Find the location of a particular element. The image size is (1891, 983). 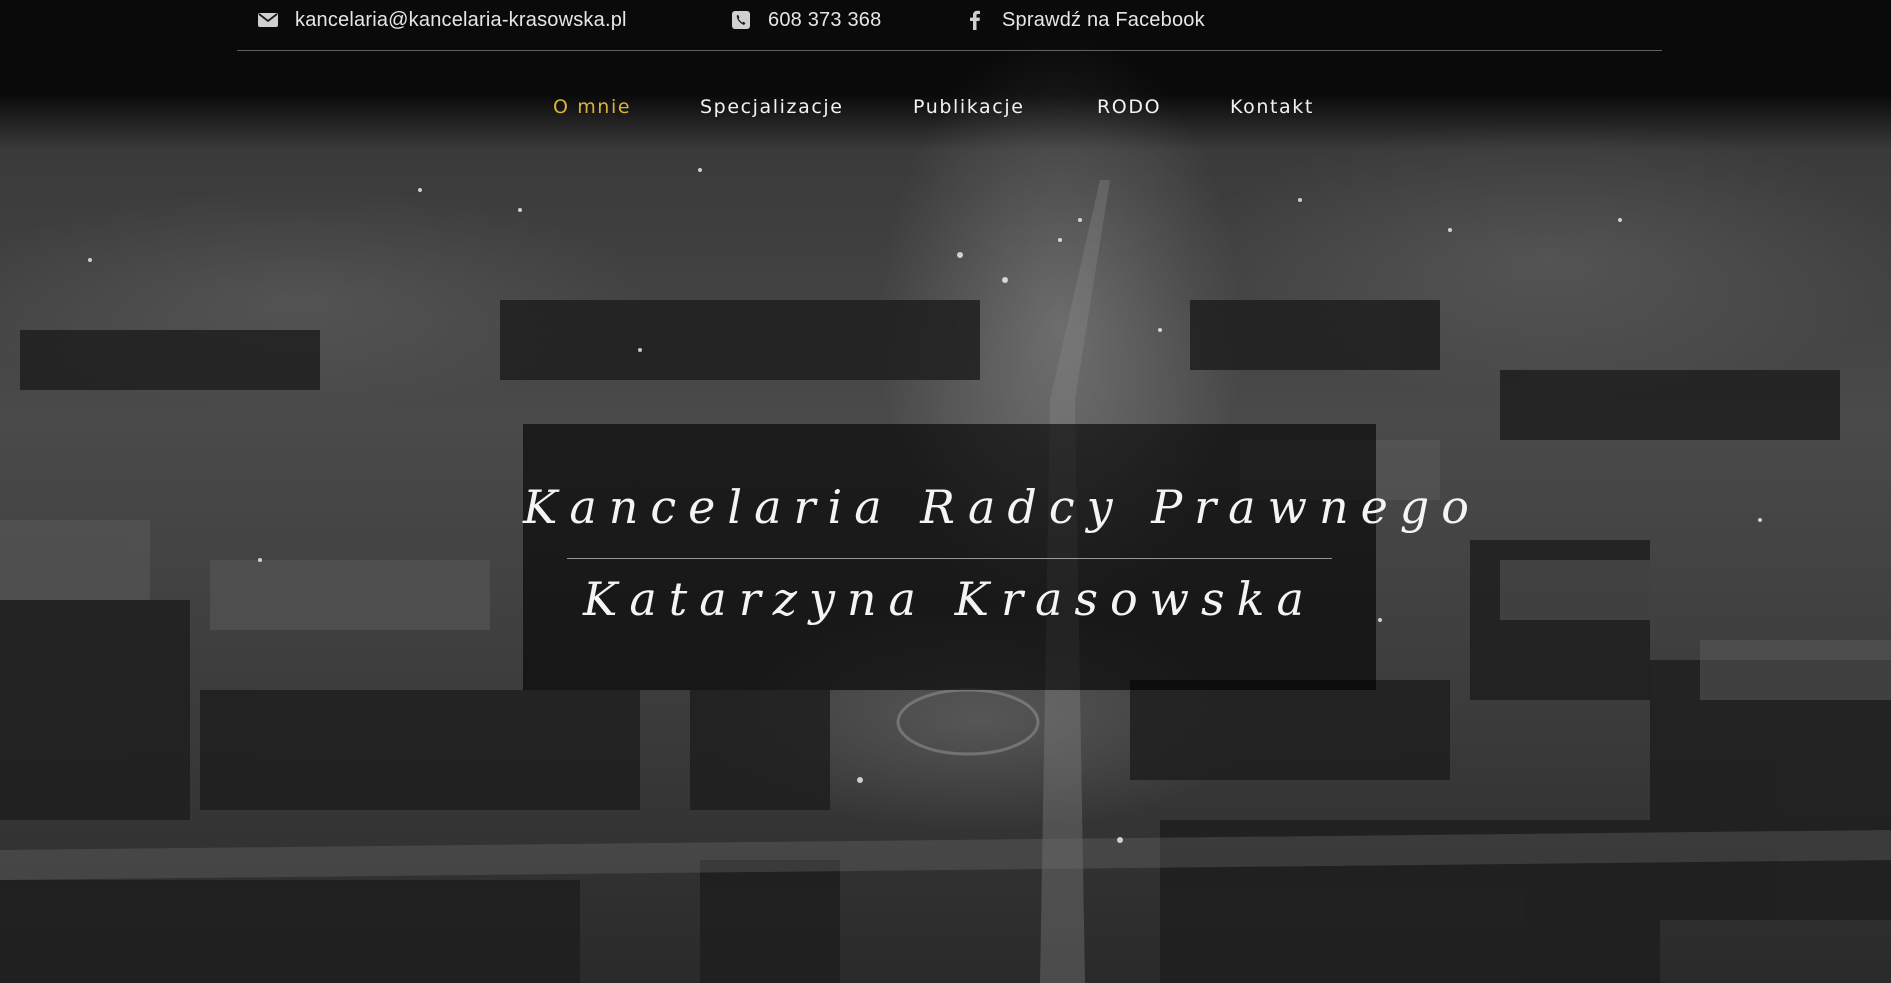

topbar-facebook-link: Sprawdź na Facebook is located at coordinates (1084, 20).